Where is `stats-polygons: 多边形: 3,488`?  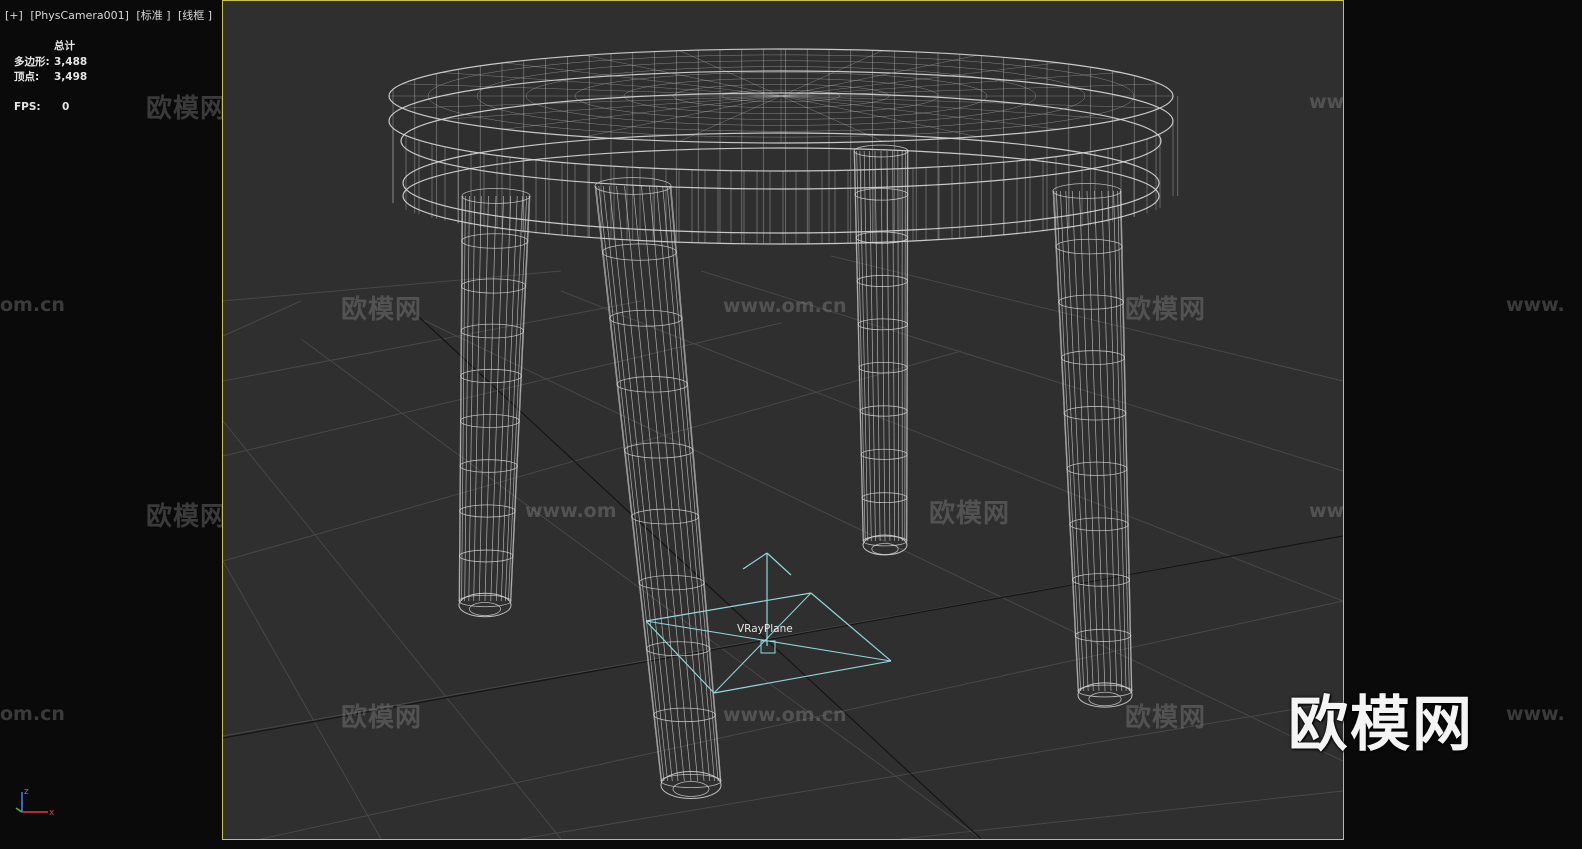
stats-polygons: 多边形: 3,488 is located at coordinates (50, 61).